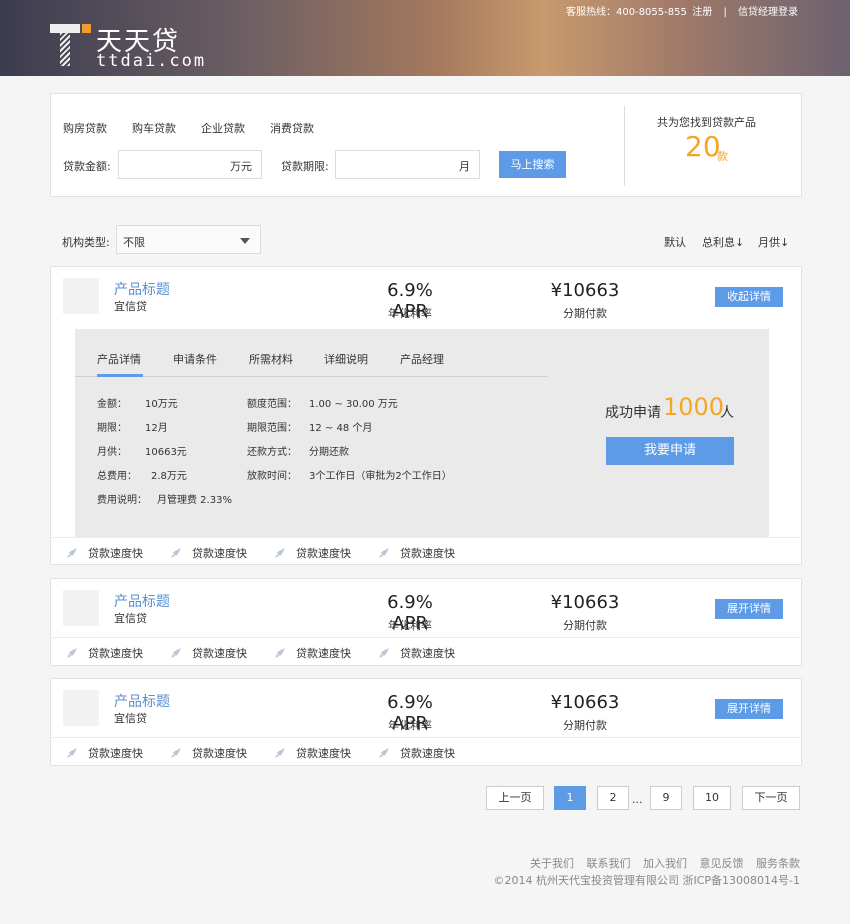 The image size is (850, 924). What do you see at coordinates (723, 242) in the screenshot?
I see `sort-interest: 总利息↓` at bounding box center [723, 242].